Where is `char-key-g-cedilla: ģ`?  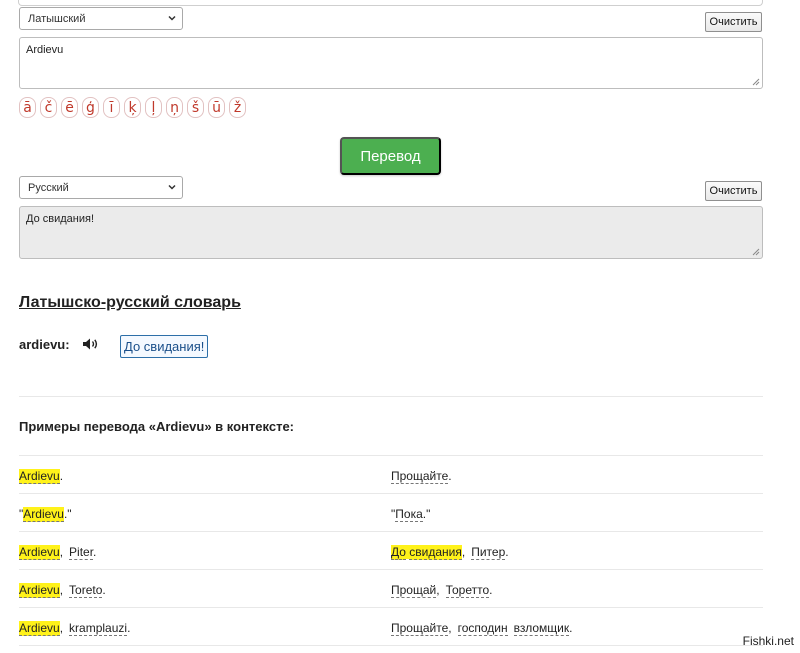
char-key-g-cedilla: ģ is located at coordinates (90, 107).